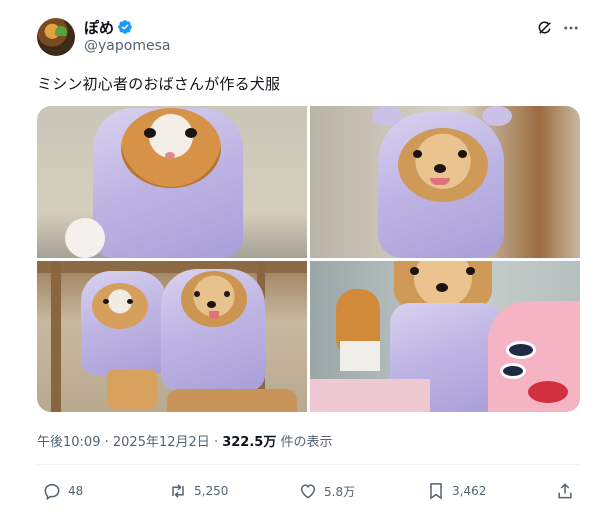 Image resolution: width=615 pixels, height=518 pixels. What do you see at coordinates (211, 491) in the screenshot?
I see `repost-count: 5,250` at bounding box center [211, 491].